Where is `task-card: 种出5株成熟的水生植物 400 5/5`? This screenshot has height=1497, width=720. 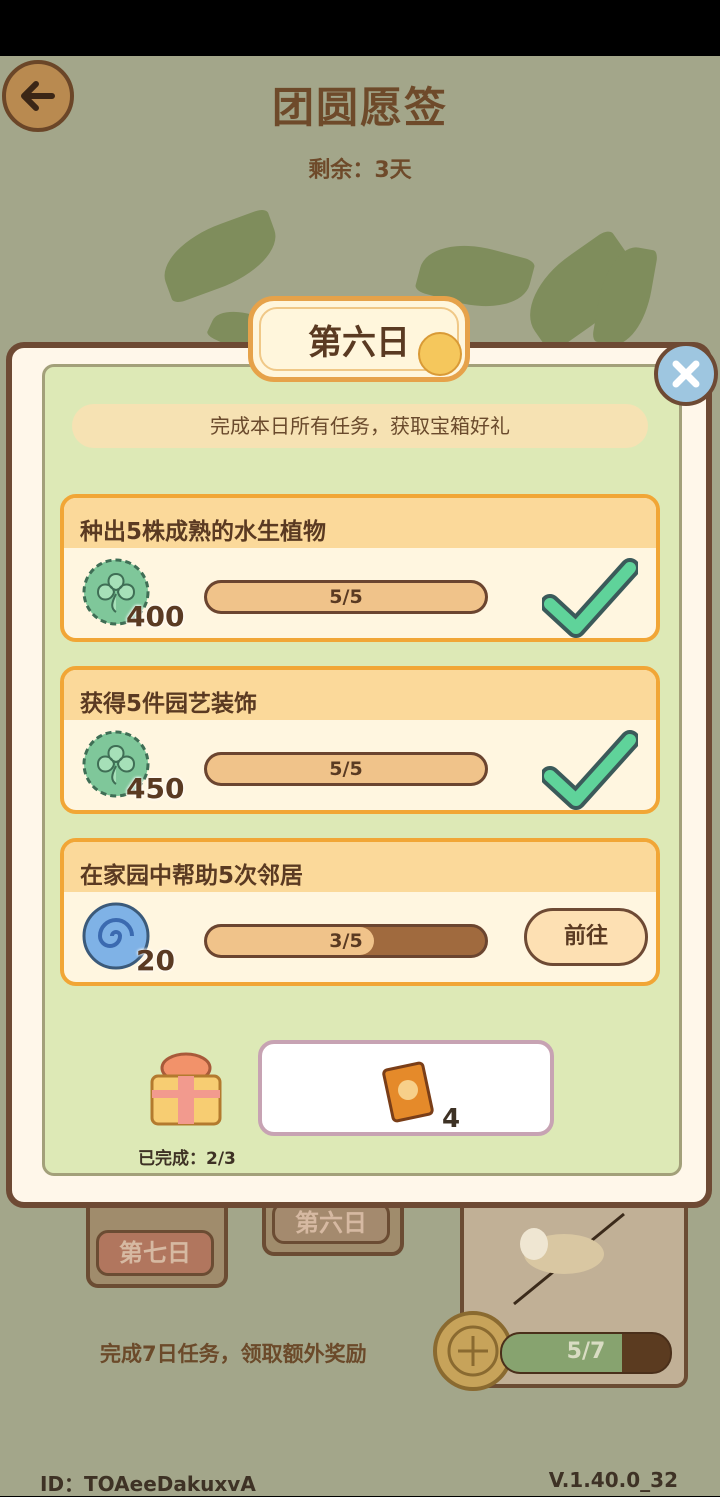 task-card: 种出5株成熟的水生植物 400 5/5 is located at coordinates (360, 568).